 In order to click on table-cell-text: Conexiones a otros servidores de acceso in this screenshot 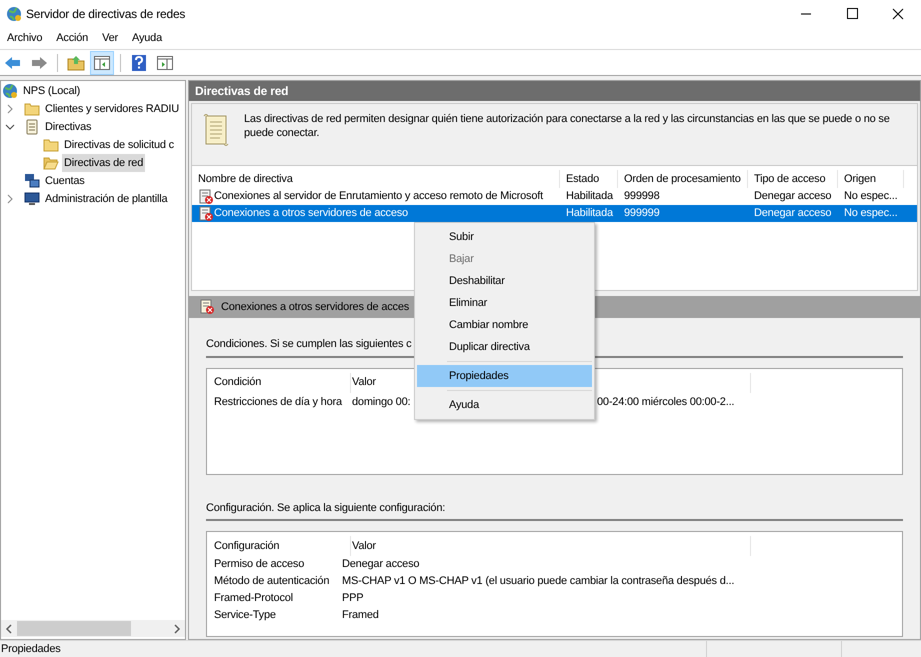, I will do `click(311, 214)`.